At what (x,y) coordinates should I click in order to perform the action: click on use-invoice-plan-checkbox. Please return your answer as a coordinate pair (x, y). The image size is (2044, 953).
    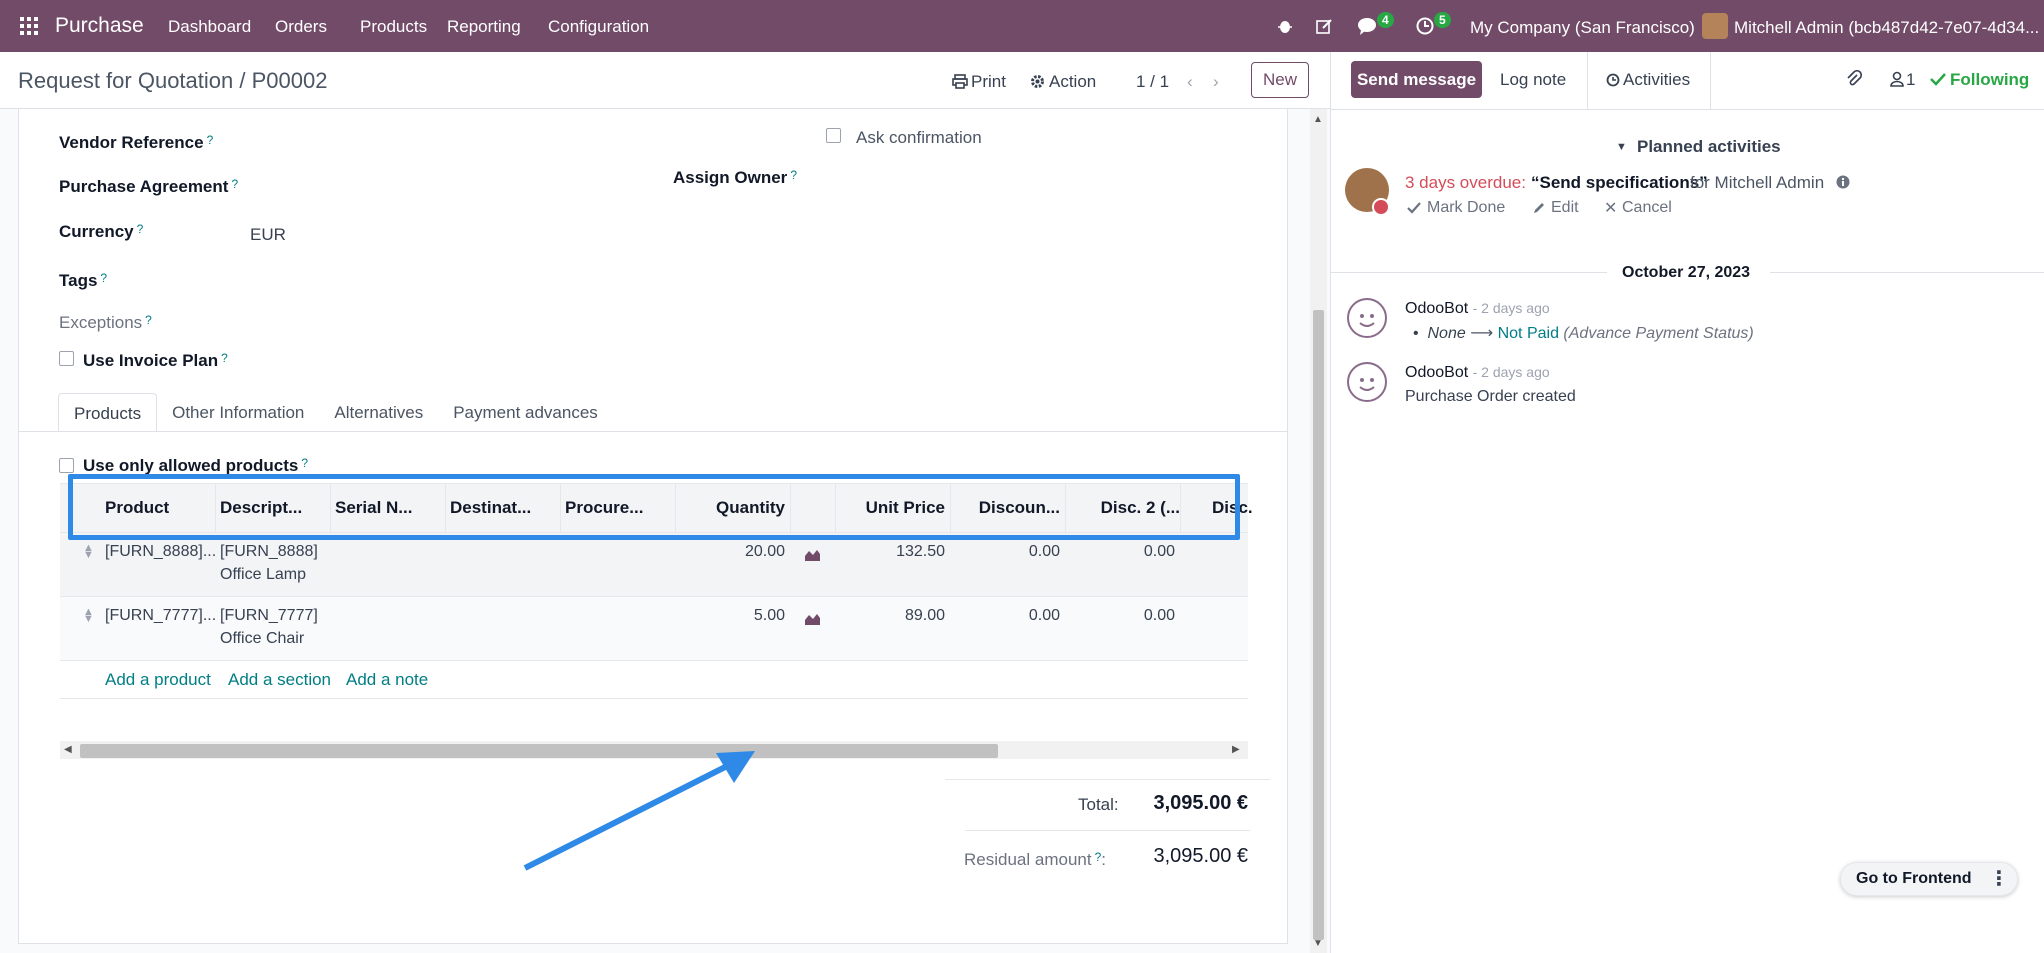
    Looking at the image, I should click on (66, 358).